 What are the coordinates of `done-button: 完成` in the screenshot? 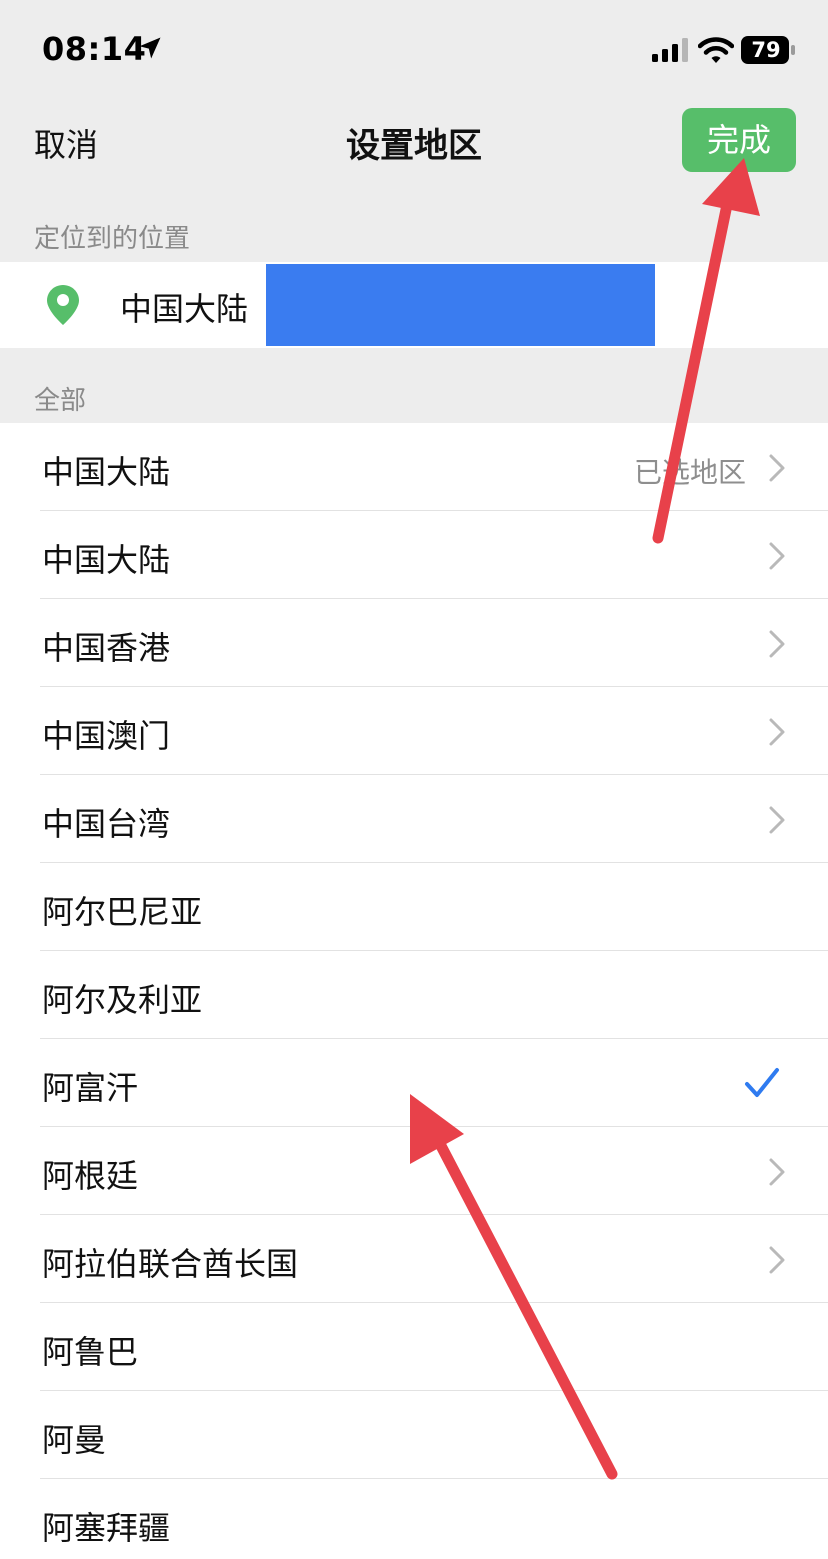 It's located at (739, 140).